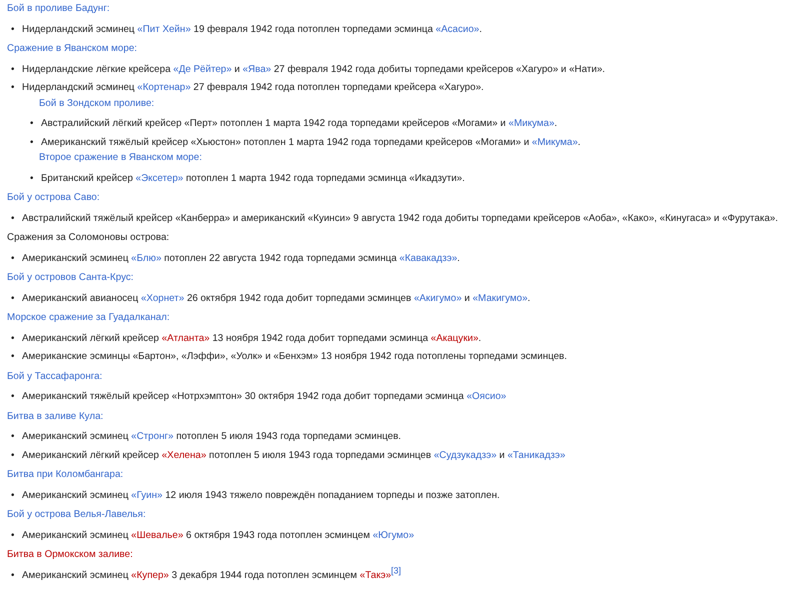 Image resolution: width=800 pixels, height=589 pixels. I want to click on section-heading-link: Сражение в Яванском море:, so click(72, 49).